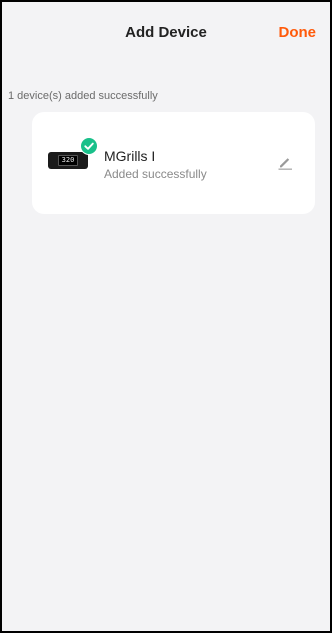 Image resolution: width=332 pixels, height=633 pixels. I want to click on device-status: Added successfully, so click(155, 174).